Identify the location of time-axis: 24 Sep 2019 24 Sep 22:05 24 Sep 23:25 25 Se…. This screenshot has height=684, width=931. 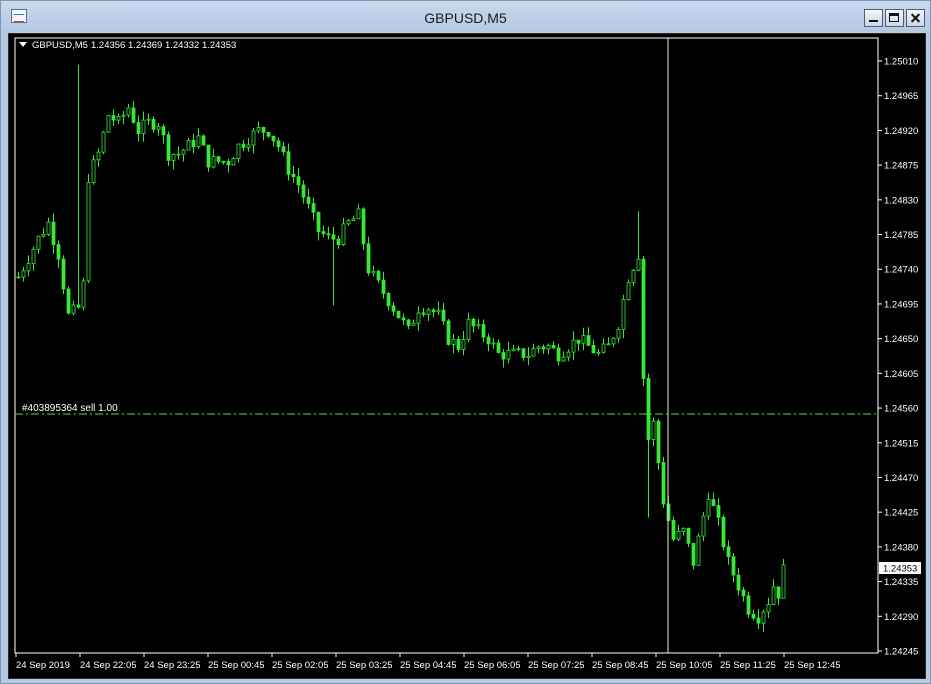
(428, 662).